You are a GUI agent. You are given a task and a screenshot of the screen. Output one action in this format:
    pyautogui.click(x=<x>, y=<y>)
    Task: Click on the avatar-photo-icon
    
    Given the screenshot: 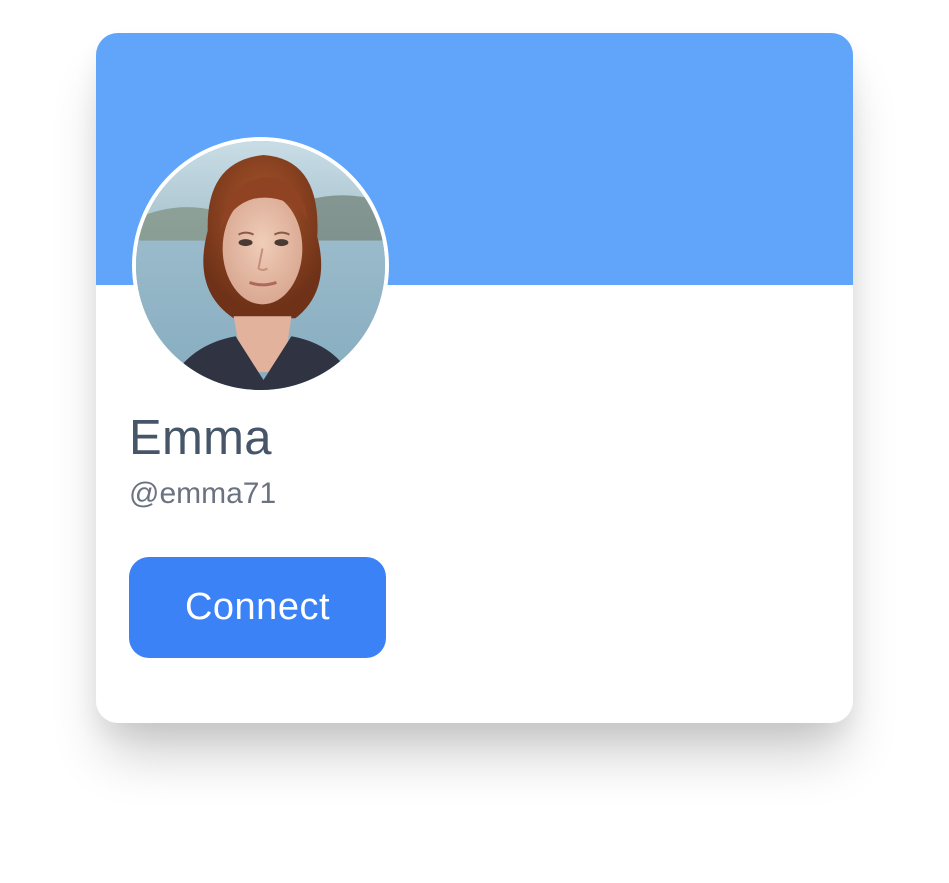 What is the action you would take?
    pyautogui.click(x=260, y=265)
    